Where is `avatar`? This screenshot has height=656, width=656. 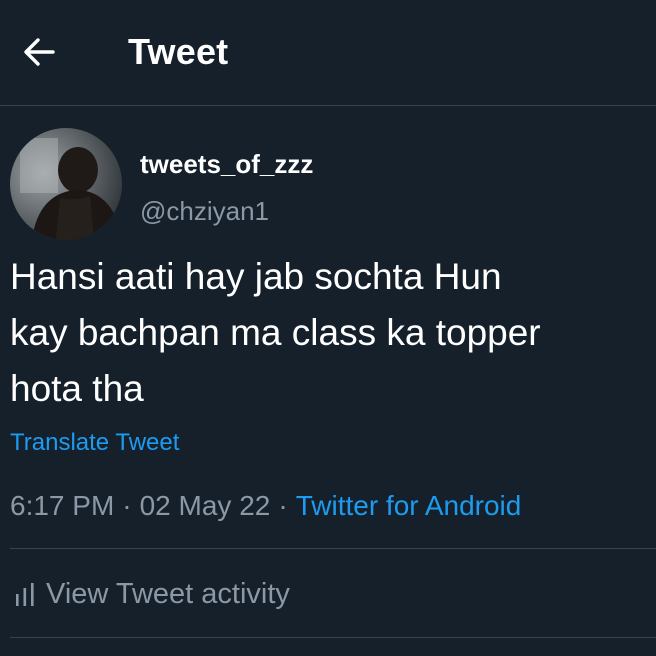
avatar is located at coordinates (66, 184).